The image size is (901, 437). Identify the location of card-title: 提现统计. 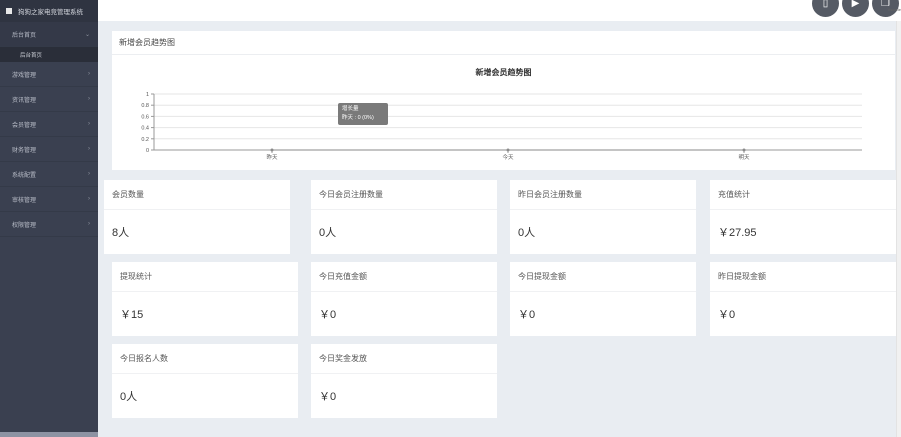
(205, 277).